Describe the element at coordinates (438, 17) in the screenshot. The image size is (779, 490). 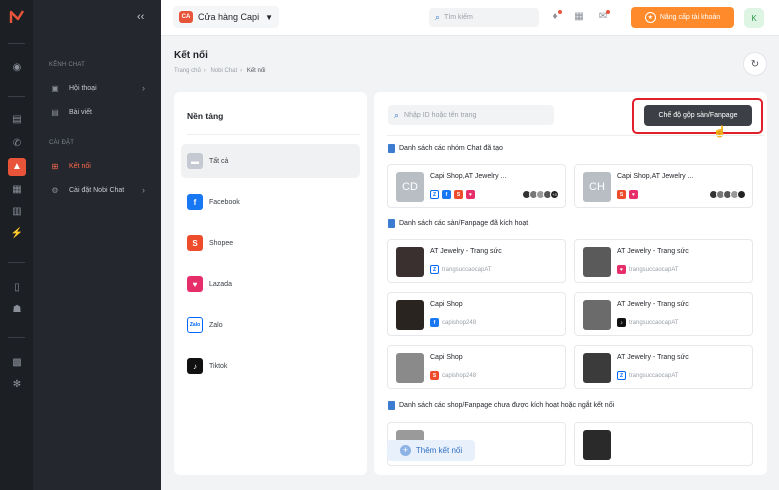
I see `search-icon: ⌕` at that location.